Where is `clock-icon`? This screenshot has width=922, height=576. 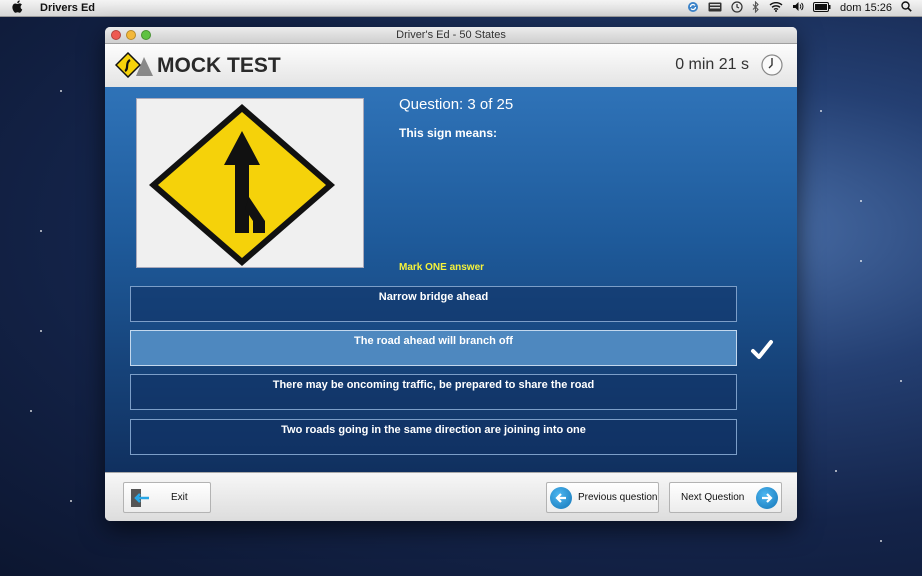 clock-icon is located at coordinates (772, 65).